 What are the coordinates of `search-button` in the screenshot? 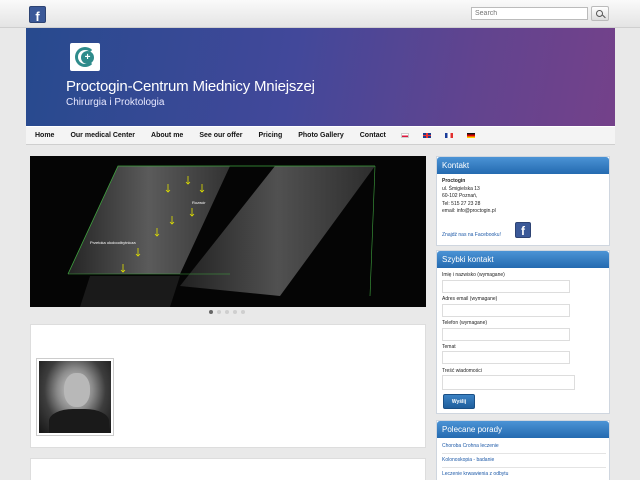 It's located at (600, 13).